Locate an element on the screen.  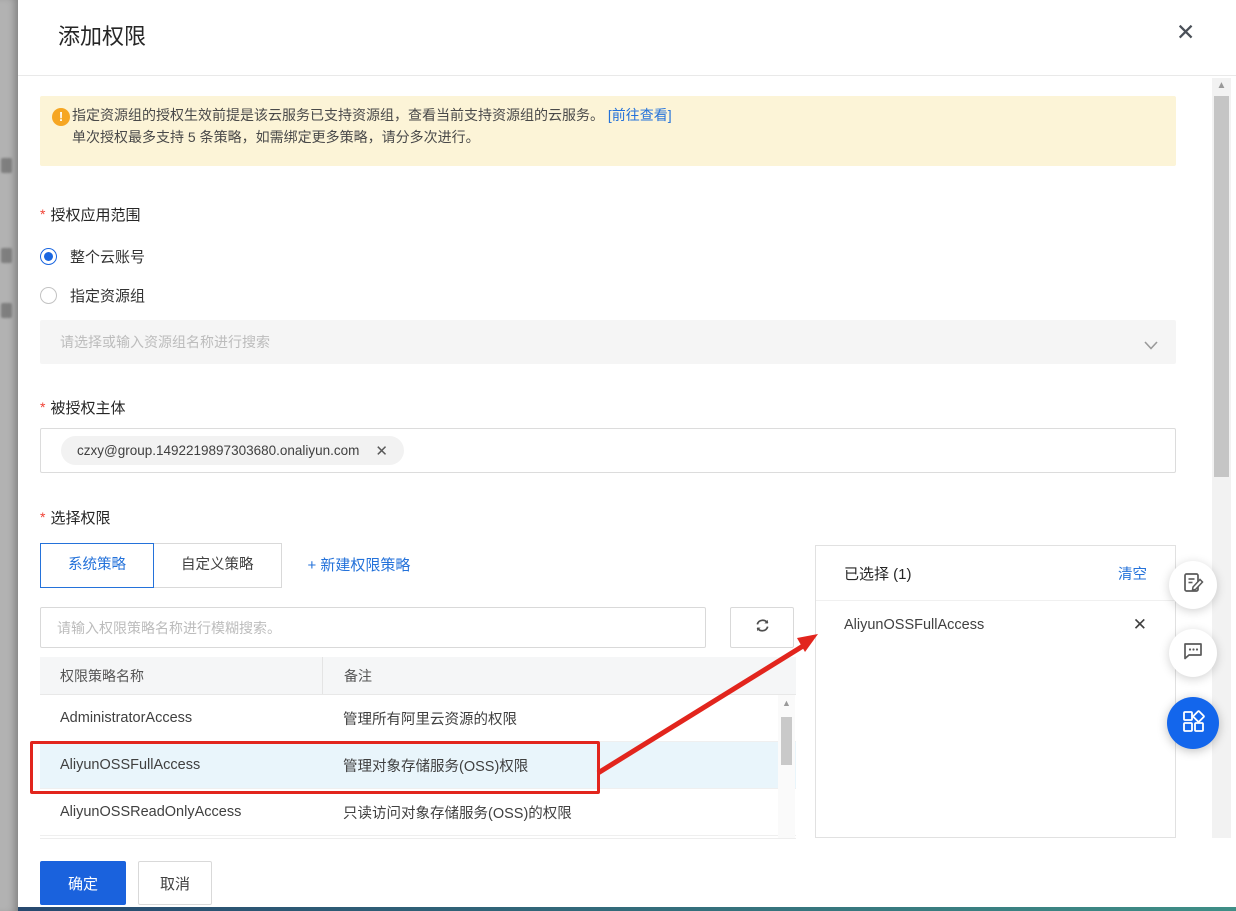
selected-policies-panel: 已选择 (1) 清空 AliyunOSSFullAccess ✕ is located at coordinates (995, 691).